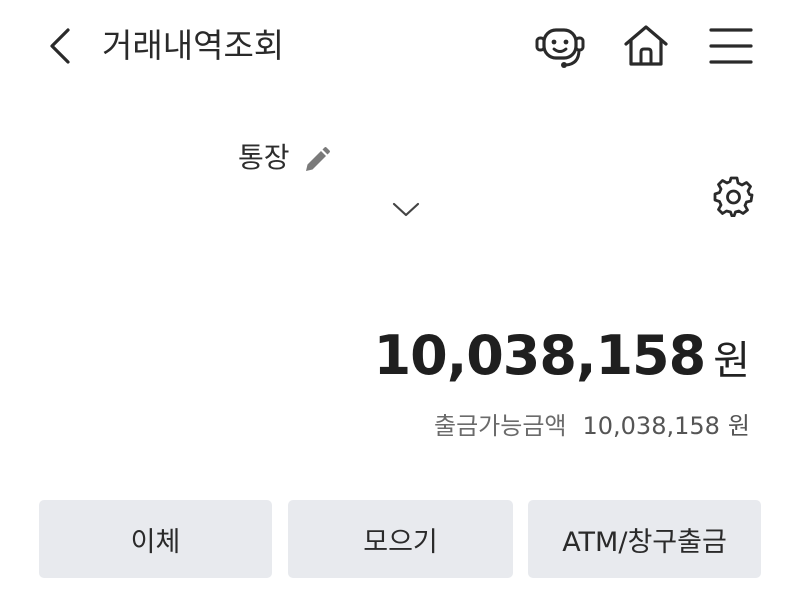 The width and height of the screenshot is (800, 604). Describe the element at coordinates (264, 157) in the screenshot. I see `account-name: 통장` at that location.